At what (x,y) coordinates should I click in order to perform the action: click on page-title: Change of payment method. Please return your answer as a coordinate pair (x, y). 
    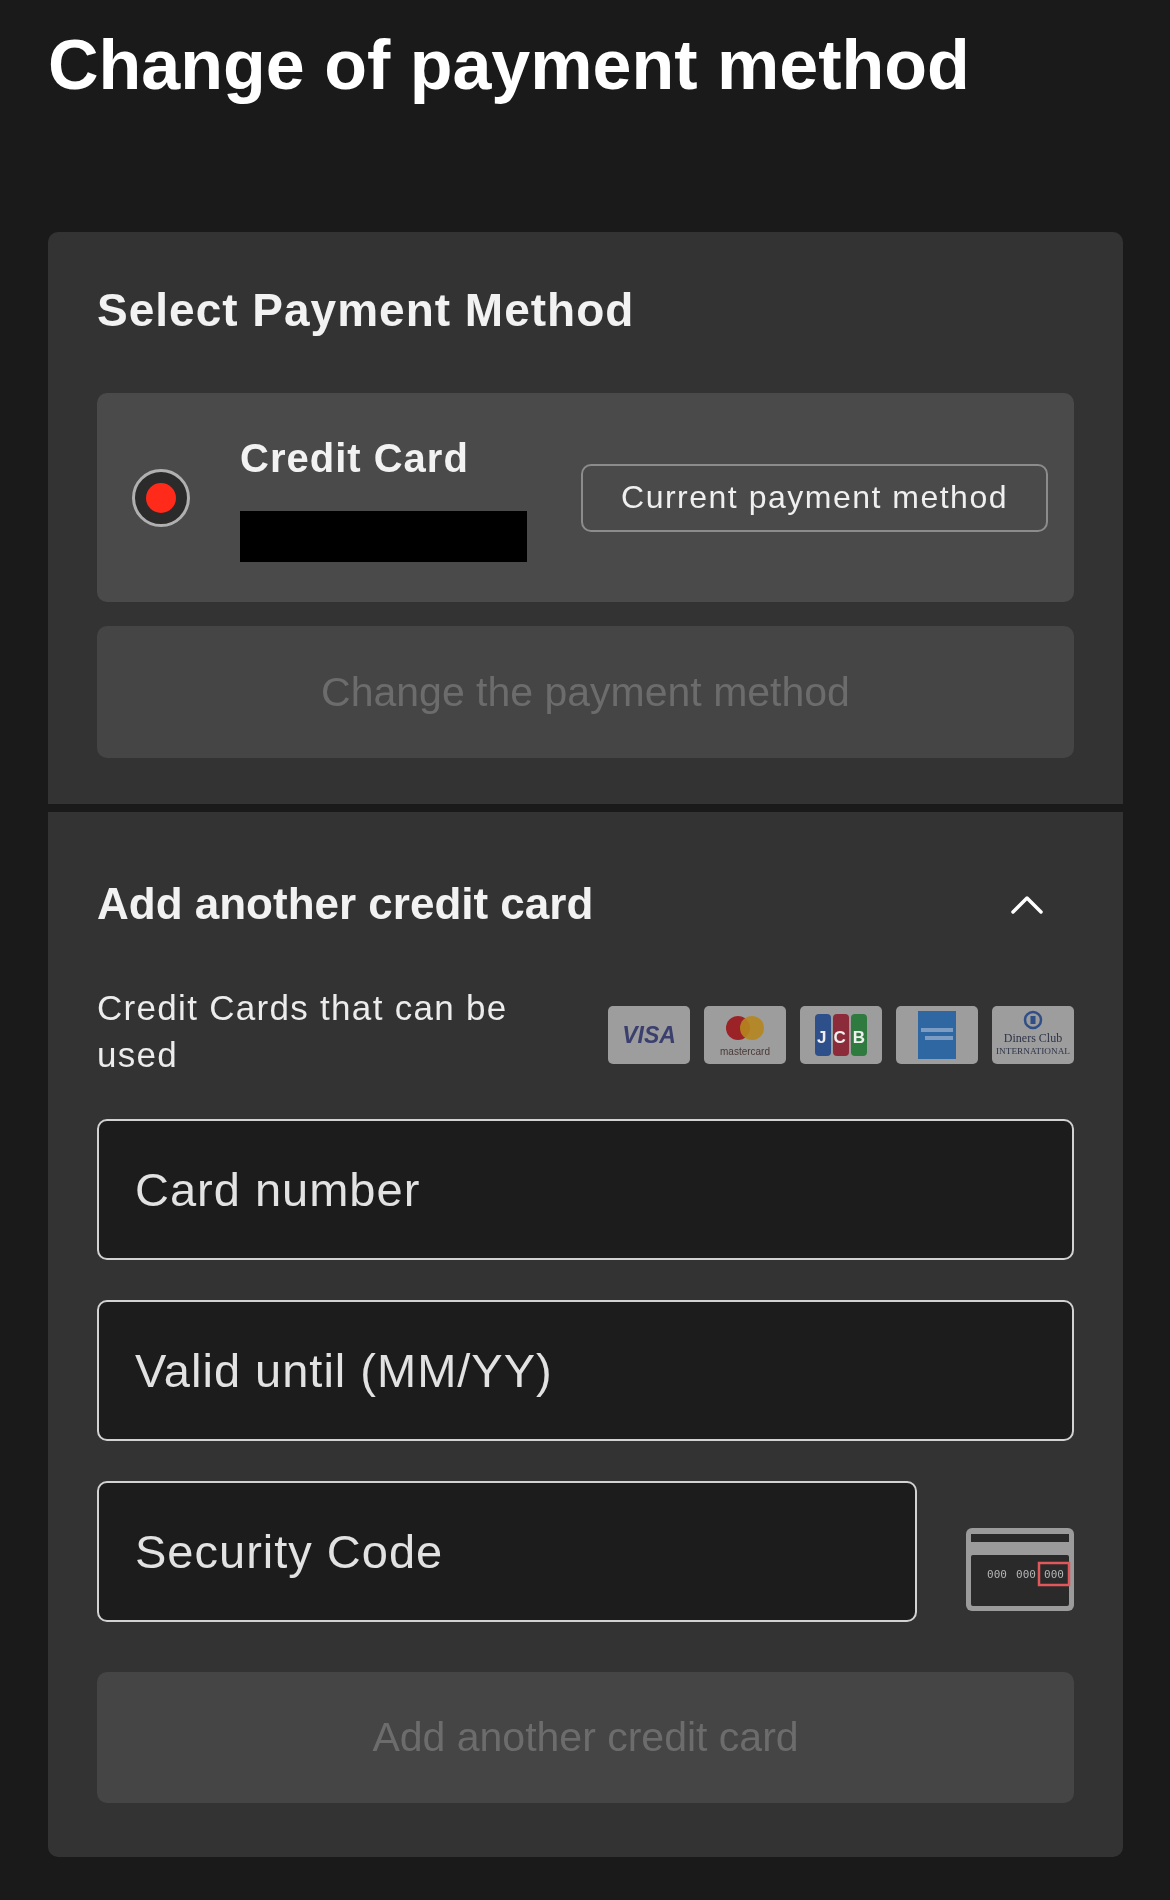
    Looking at the image, I should click on (509, 65).